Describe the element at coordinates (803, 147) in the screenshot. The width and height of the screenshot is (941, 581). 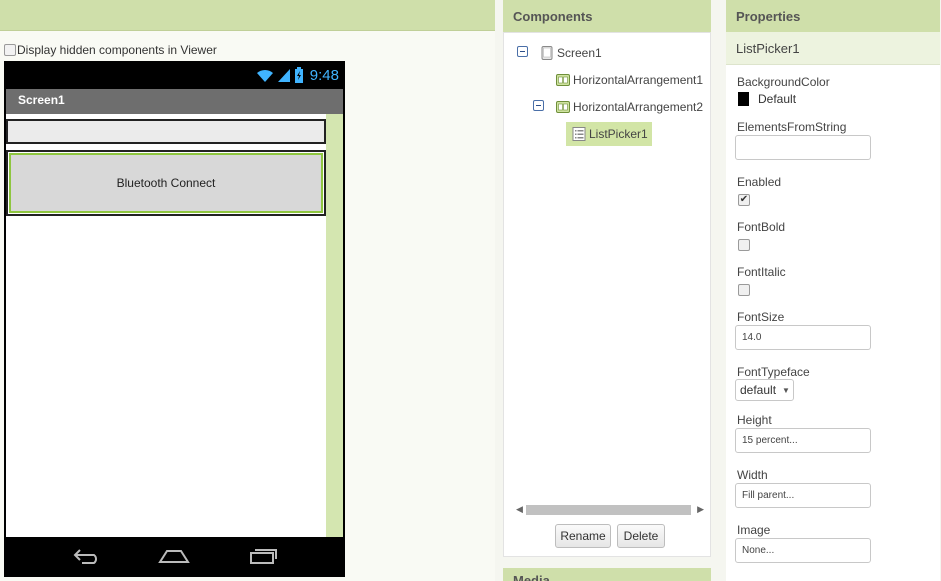
I see `elements-from-string-input` at that location.